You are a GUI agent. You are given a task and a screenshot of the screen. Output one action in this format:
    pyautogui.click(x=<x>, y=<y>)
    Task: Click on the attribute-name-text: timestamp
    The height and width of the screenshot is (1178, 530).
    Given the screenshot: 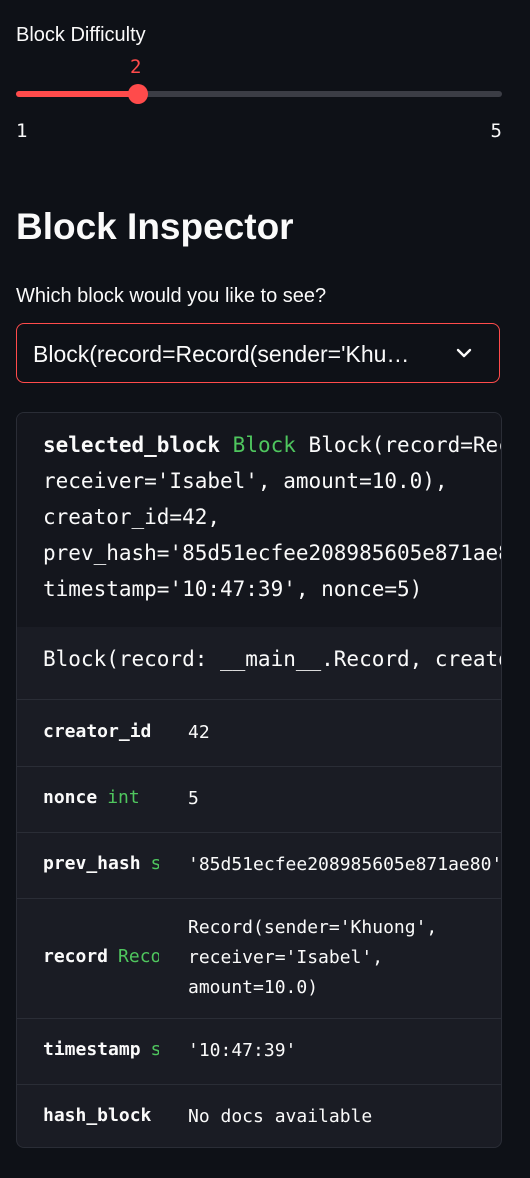 What is the action you would take?
    pyautogui.click(x=92, y=1049)
    